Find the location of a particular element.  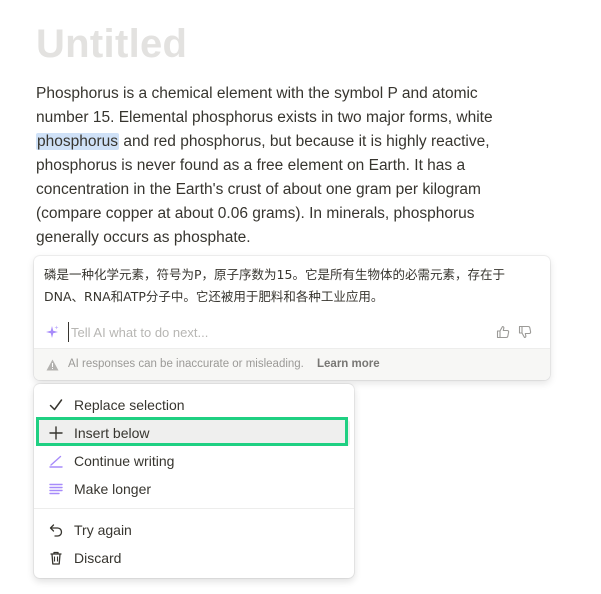

menu-item-make-longer: Make longer is located at coordinates (194, 489).